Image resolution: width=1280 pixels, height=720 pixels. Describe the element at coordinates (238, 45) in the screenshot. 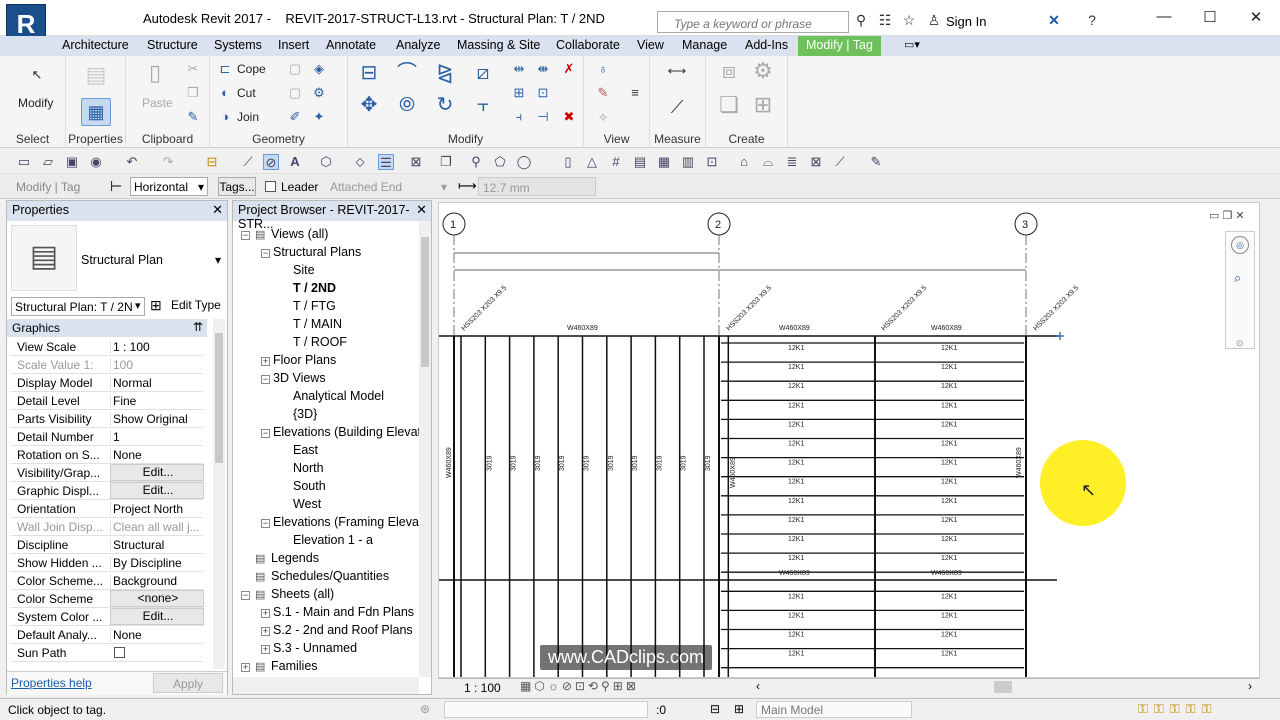

I see `tab-systems: Systems` at that location.